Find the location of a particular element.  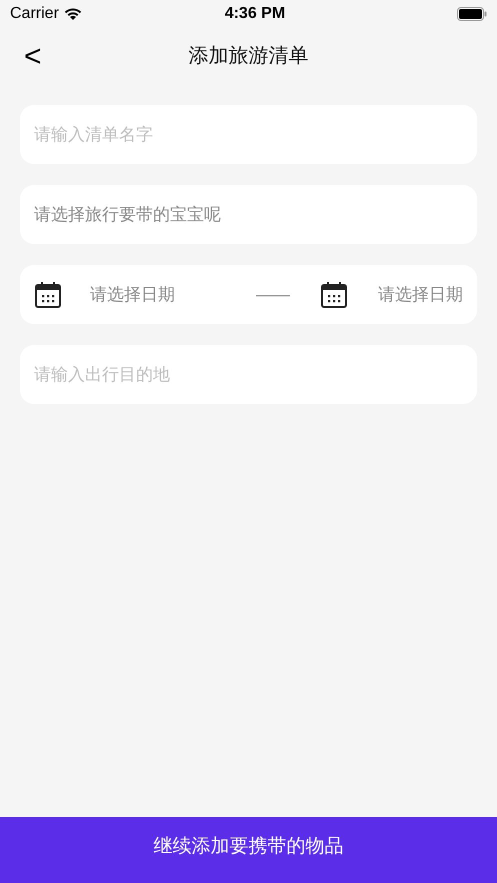

back-button: < is located at coordinates (33, 57).